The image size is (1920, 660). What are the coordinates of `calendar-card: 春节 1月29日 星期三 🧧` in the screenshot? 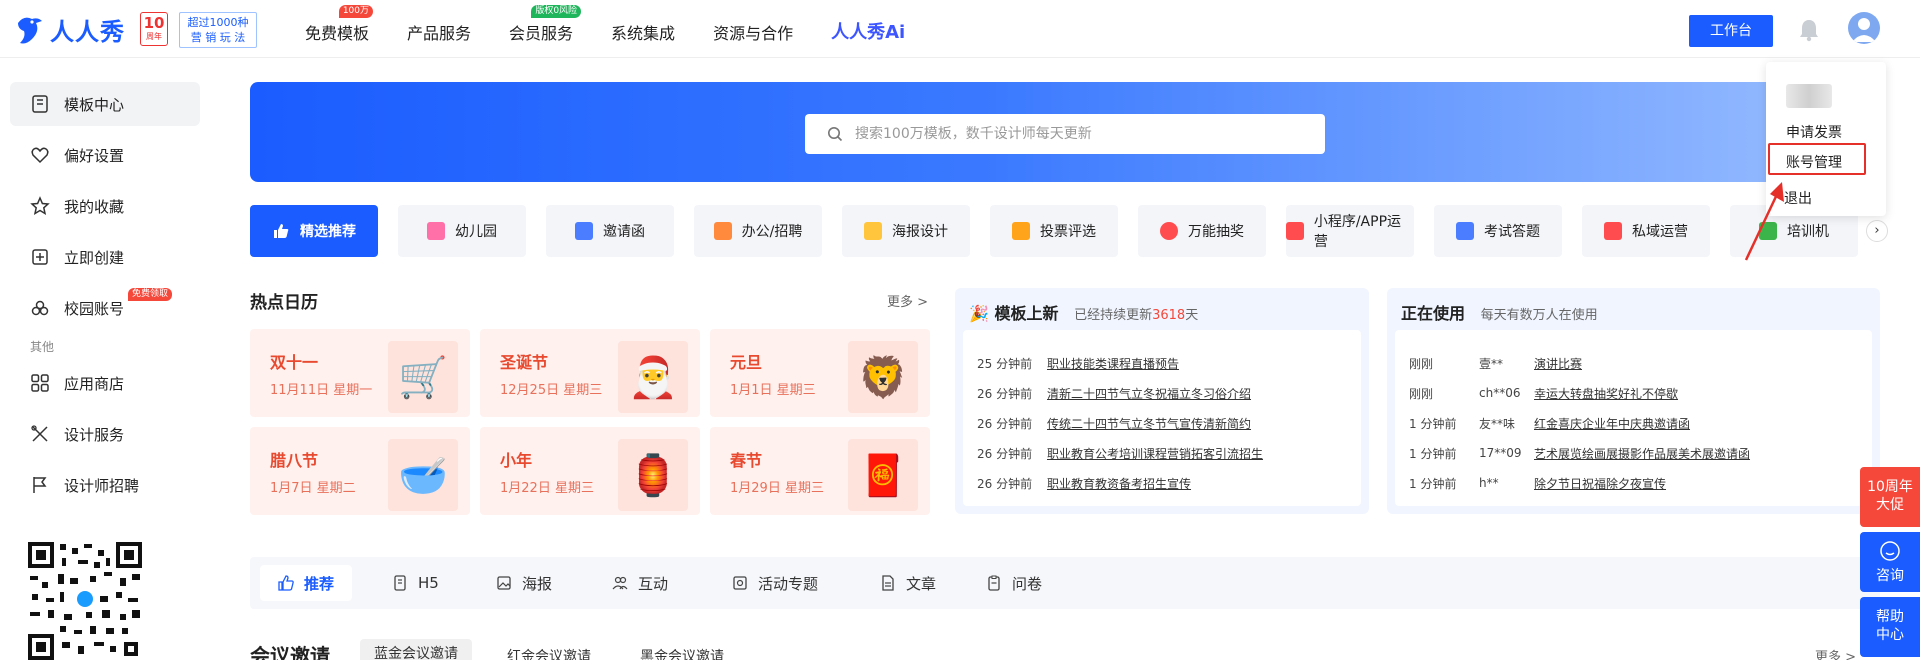 It's located at (820, 471).